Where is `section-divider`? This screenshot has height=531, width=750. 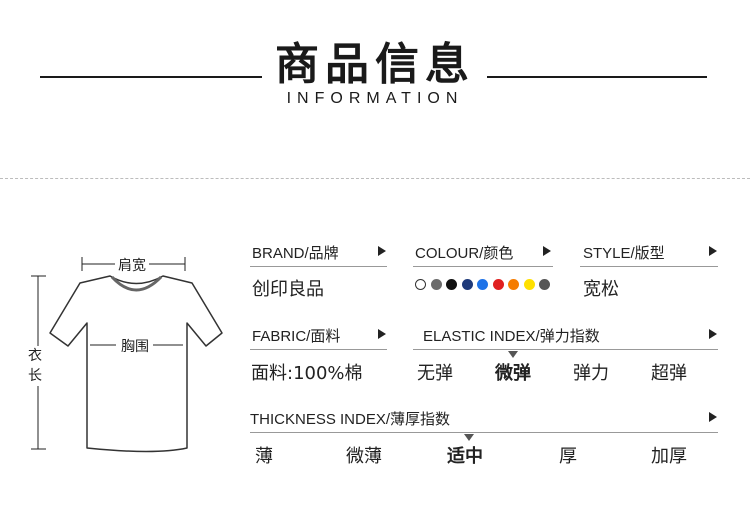
section-divider is located at coordinates (375, 178).